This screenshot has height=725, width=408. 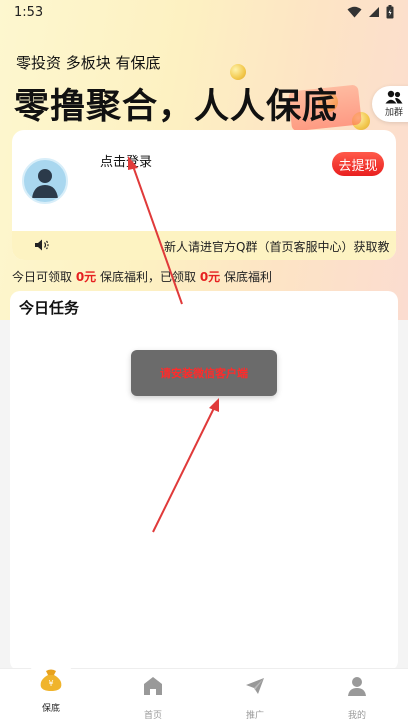 I want to click on tab-label: 推广, so click(x=254, y=716).